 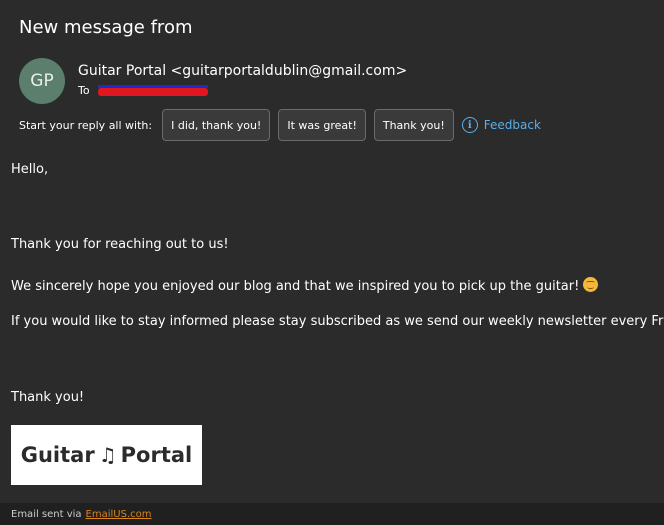 I want to click on signoff-text: Thank you!, so click(x=48, y=397).